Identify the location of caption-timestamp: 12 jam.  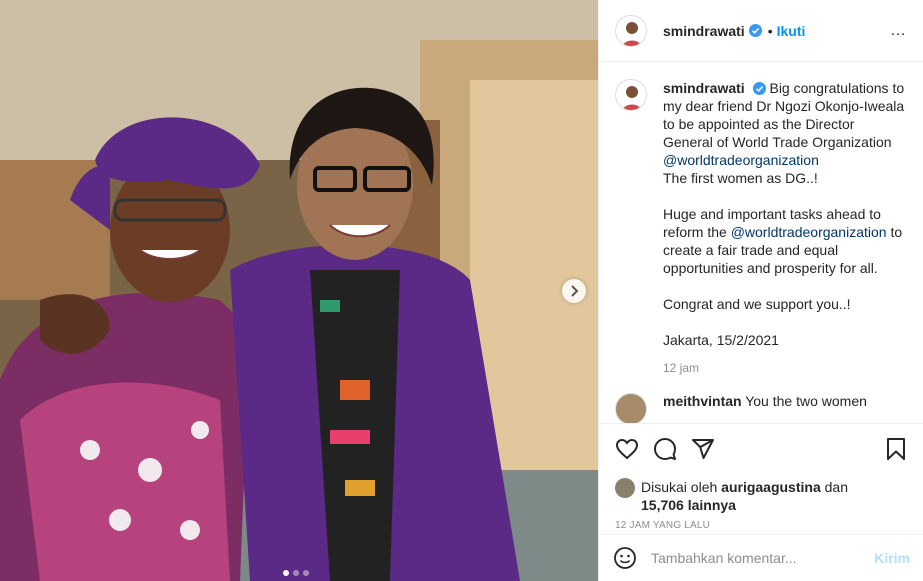
(785, 368).